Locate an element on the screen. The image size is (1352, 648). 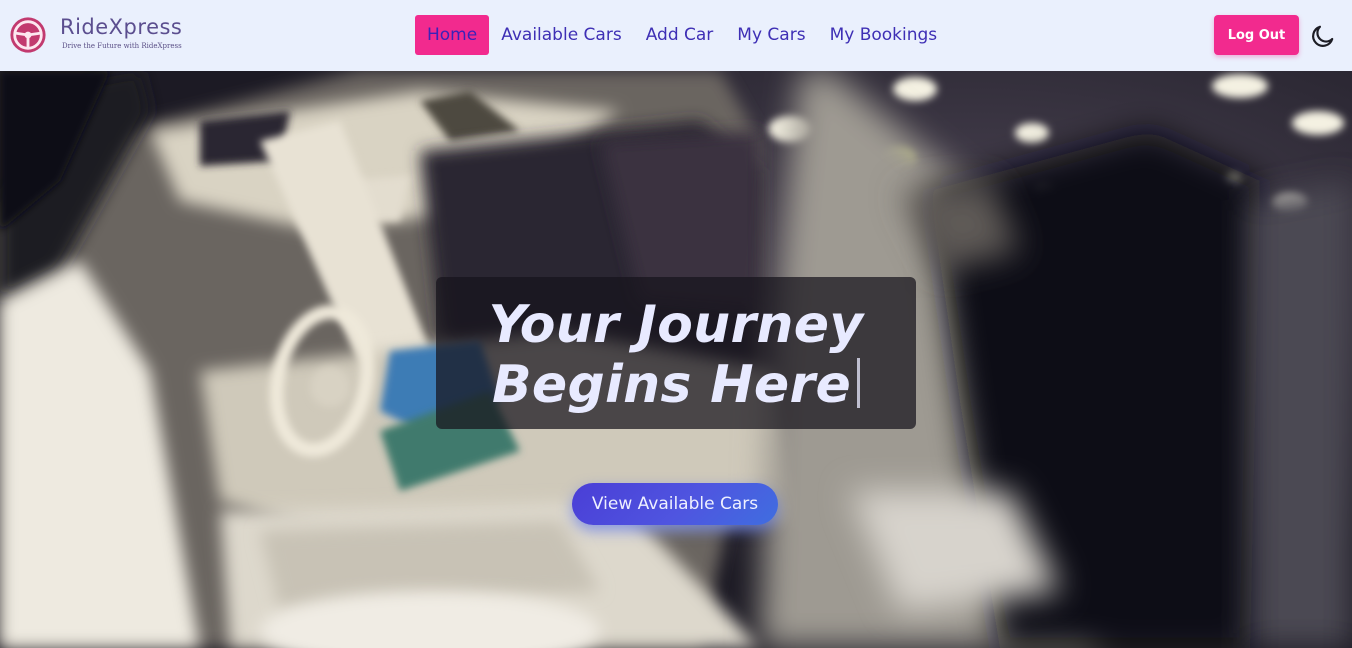
hero-headline-line-2: Begins Here is located at coordinates (671, 385).